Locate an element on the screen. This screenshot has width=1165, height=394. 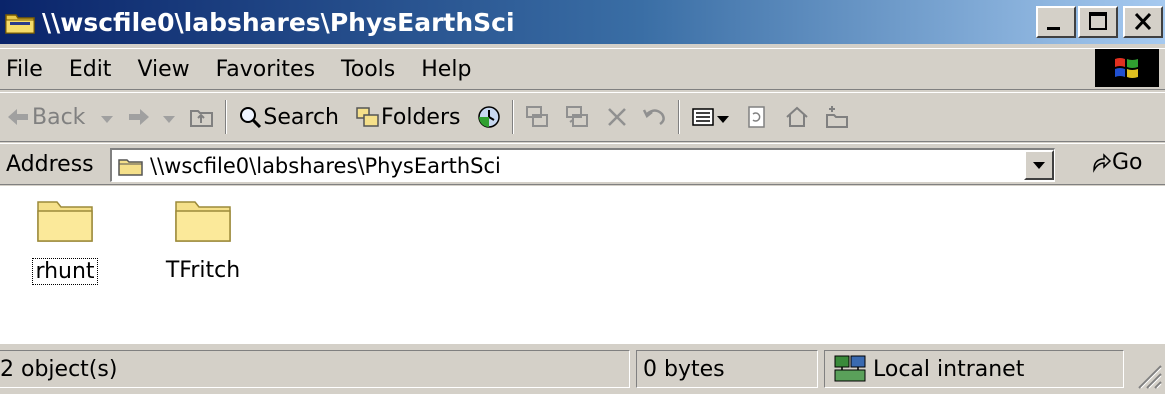
views-icon is located at coordinates (703, 117).